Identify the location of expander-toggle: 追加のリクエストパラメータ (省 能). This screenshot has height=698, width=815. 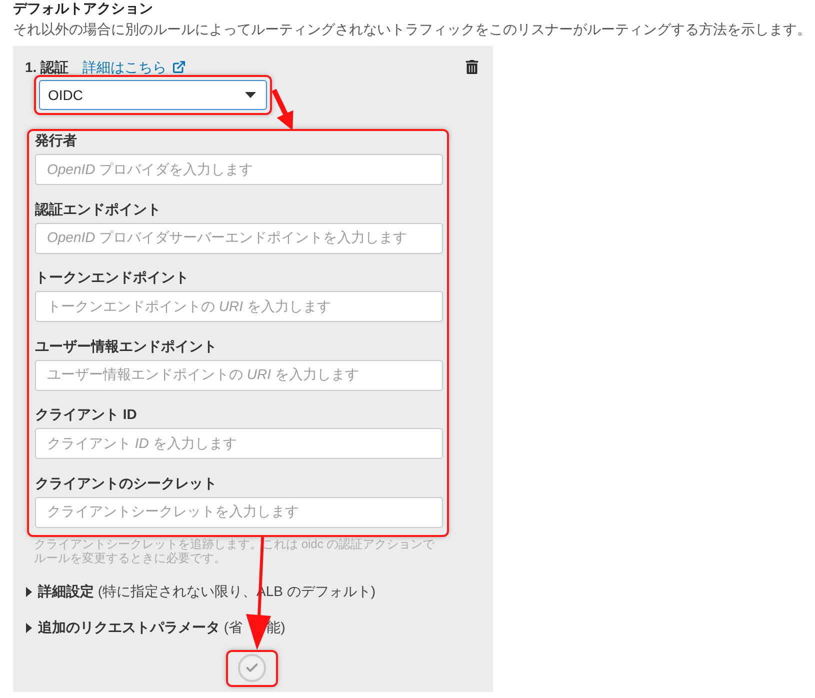
(156, 628).